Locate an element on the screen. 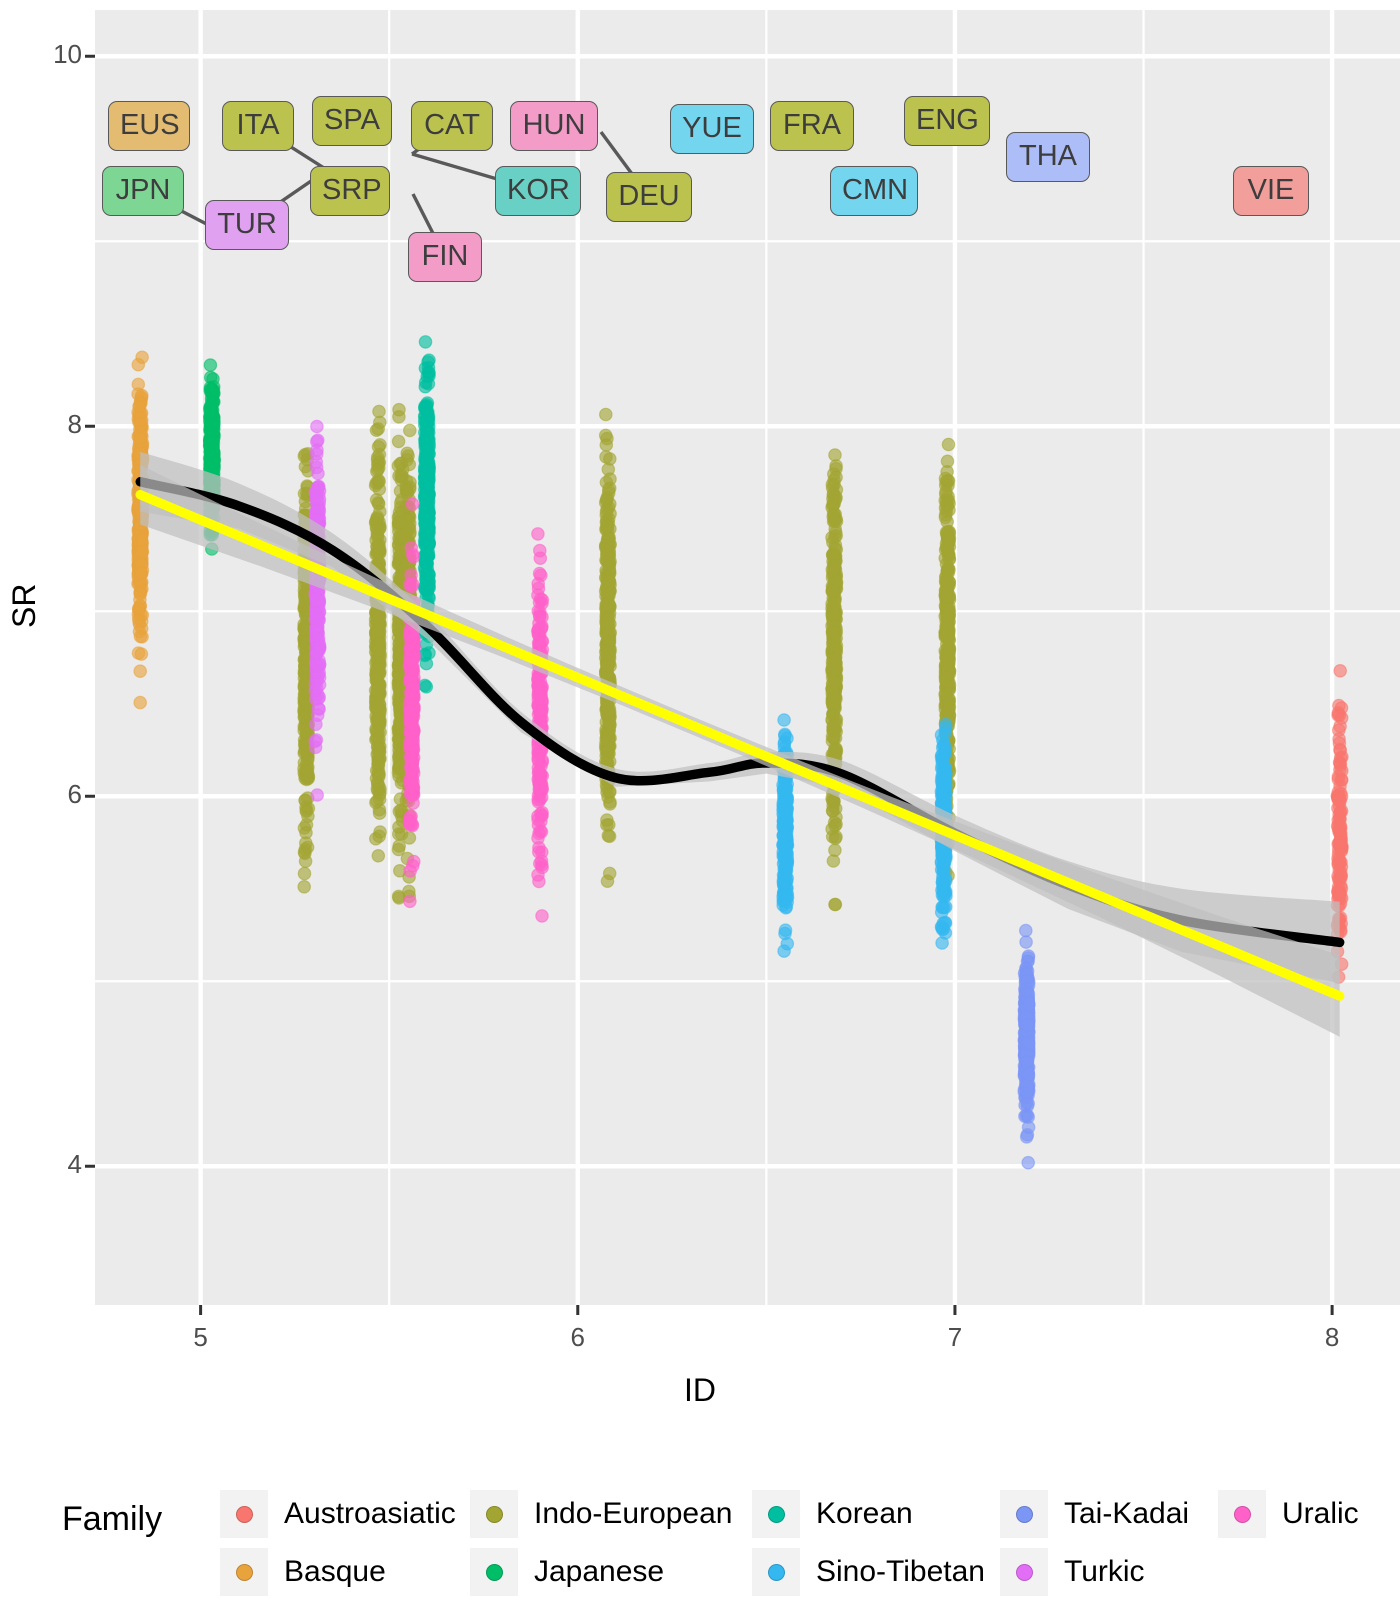 This screenshot has height=1618, width=1400. legend-item: Uralic is located at coordinates (1288, 1514).